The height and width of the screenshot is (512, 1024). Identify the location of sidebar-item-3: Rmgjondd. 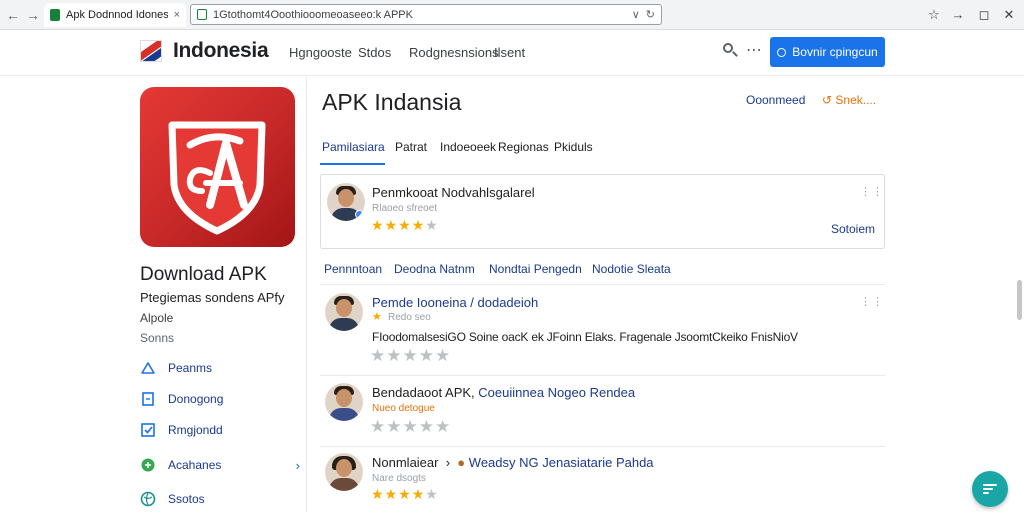
(220, 430).